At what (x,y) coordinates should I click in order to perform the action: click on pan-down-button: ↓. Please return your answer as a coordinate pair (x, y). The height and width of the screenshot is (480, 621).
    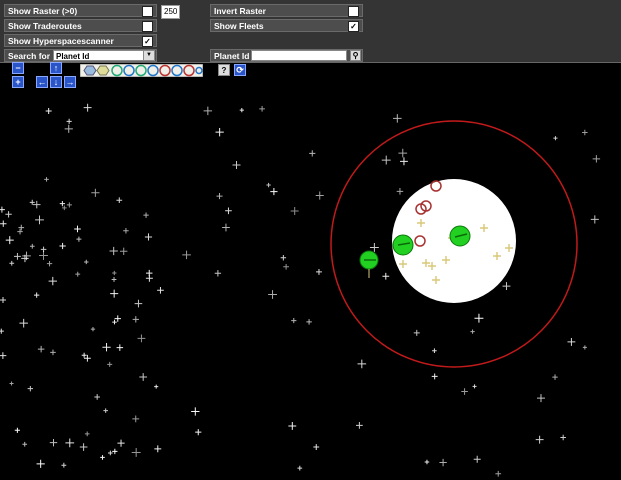
    Looking at the image, I should click on (56, 82).